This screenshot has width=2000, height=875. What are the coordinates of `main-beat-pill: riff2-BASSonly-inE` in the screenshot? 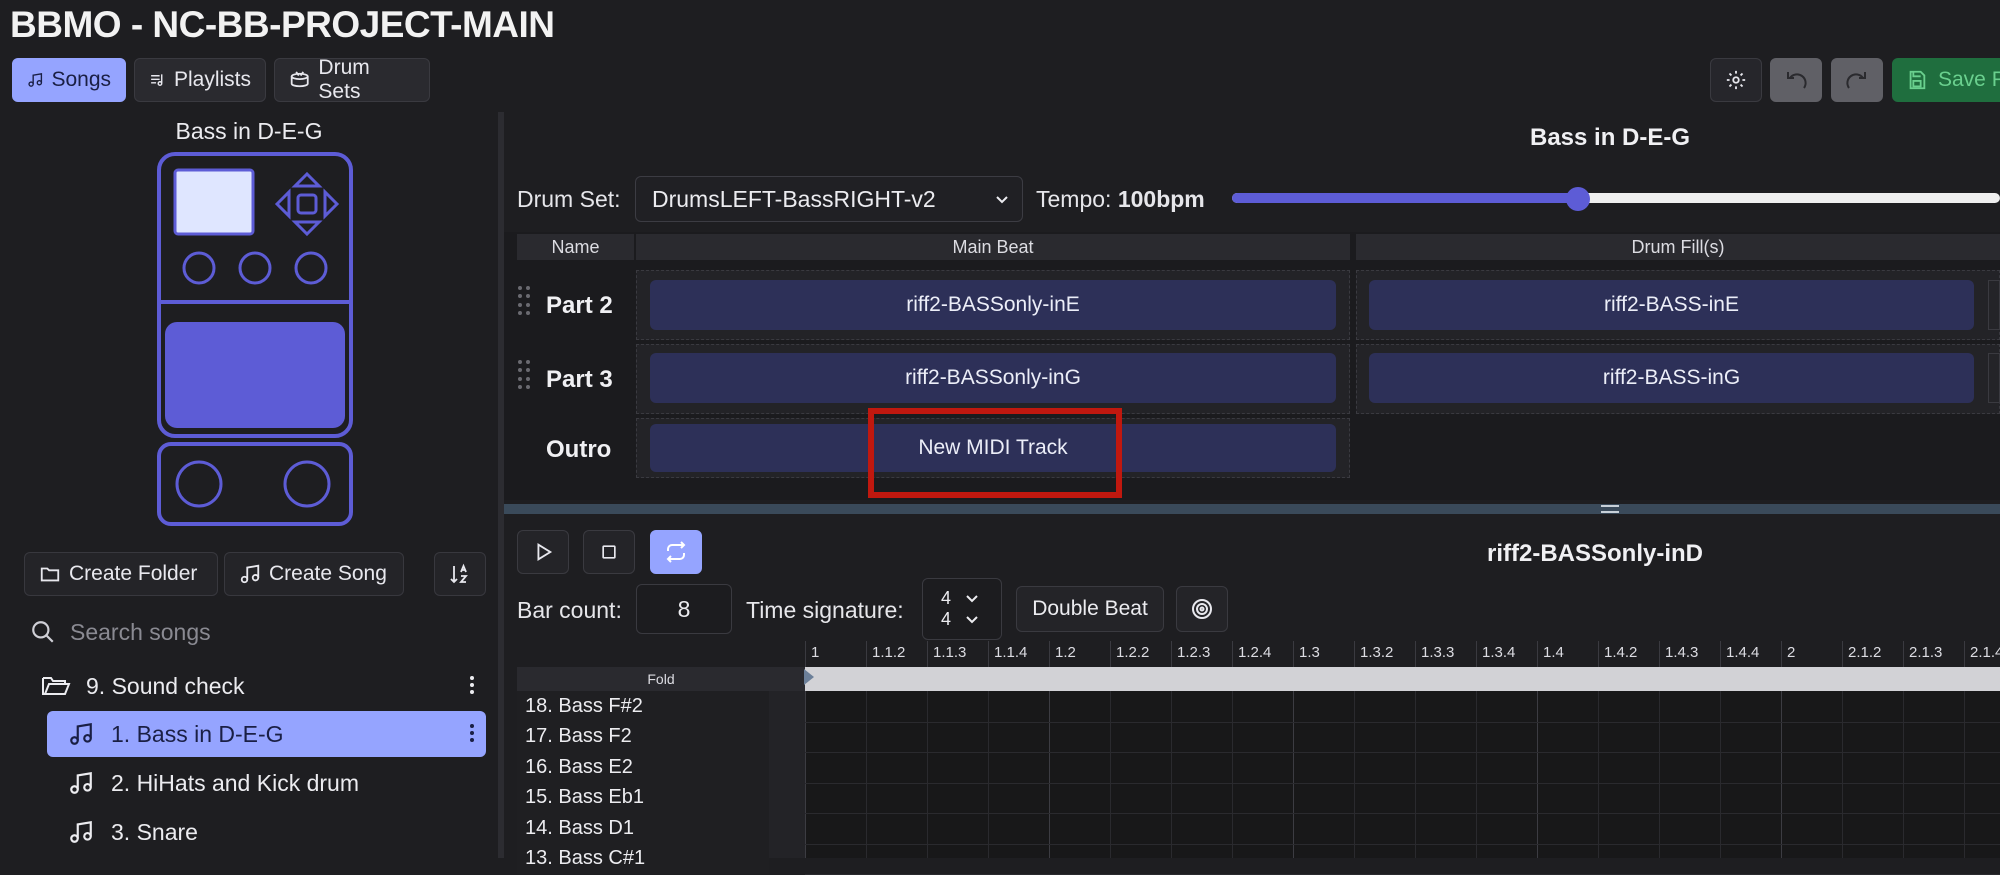 It's located at (993, 305).